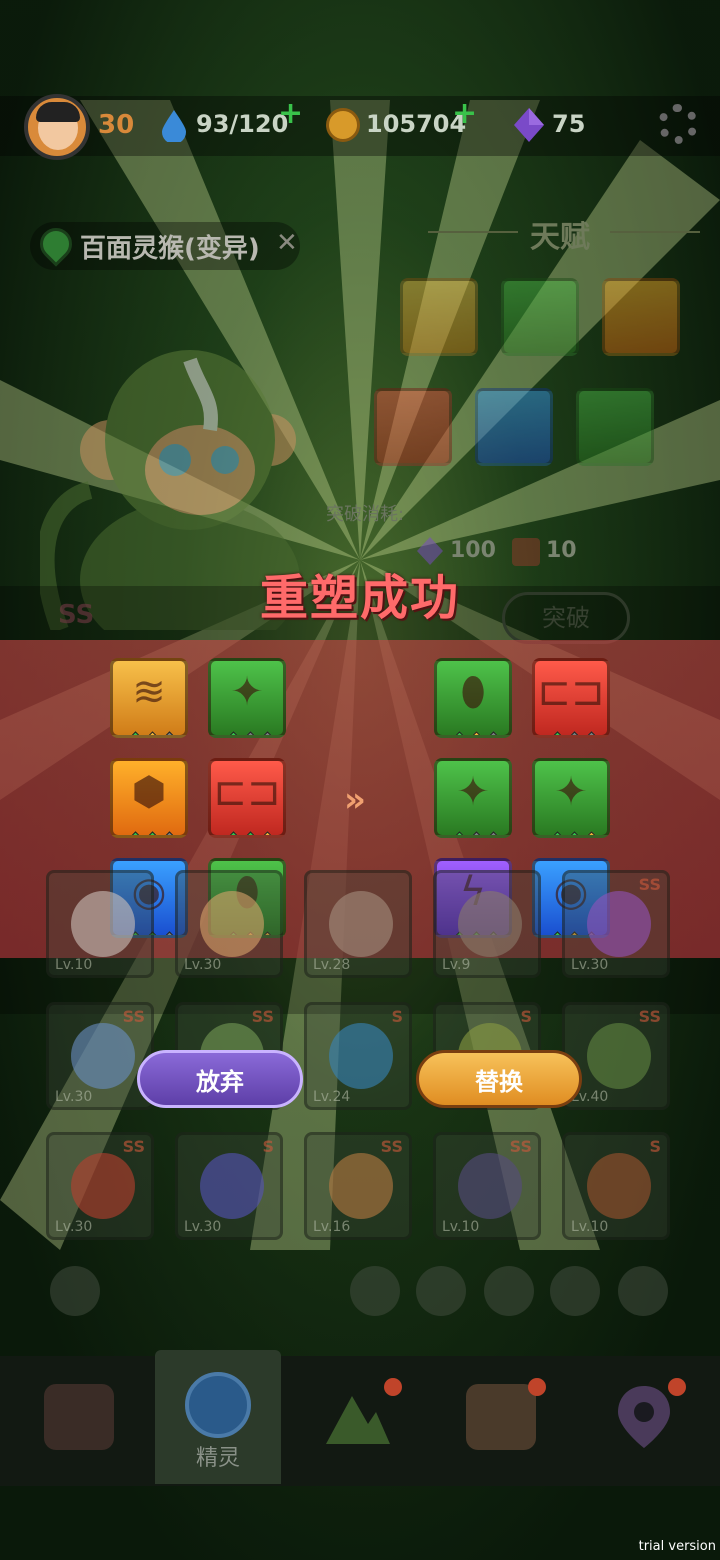  I want to click on lightning-filter-button, so click(643, 1291).